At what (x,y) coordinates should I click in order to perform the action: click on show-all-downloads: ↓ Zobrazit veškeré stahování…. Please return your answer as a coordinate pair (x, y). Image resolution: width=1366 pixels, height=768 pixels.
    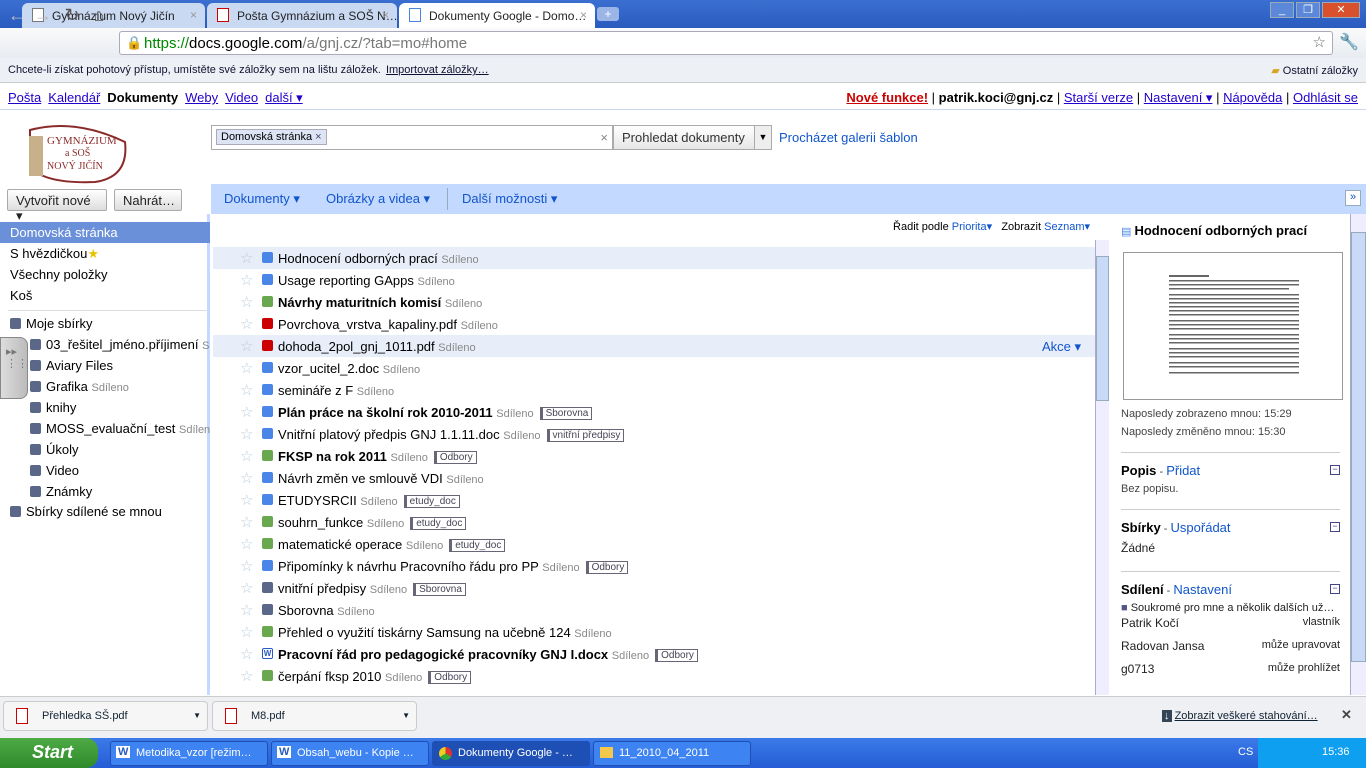
    Looking at the image, I should click on (1240, 716).